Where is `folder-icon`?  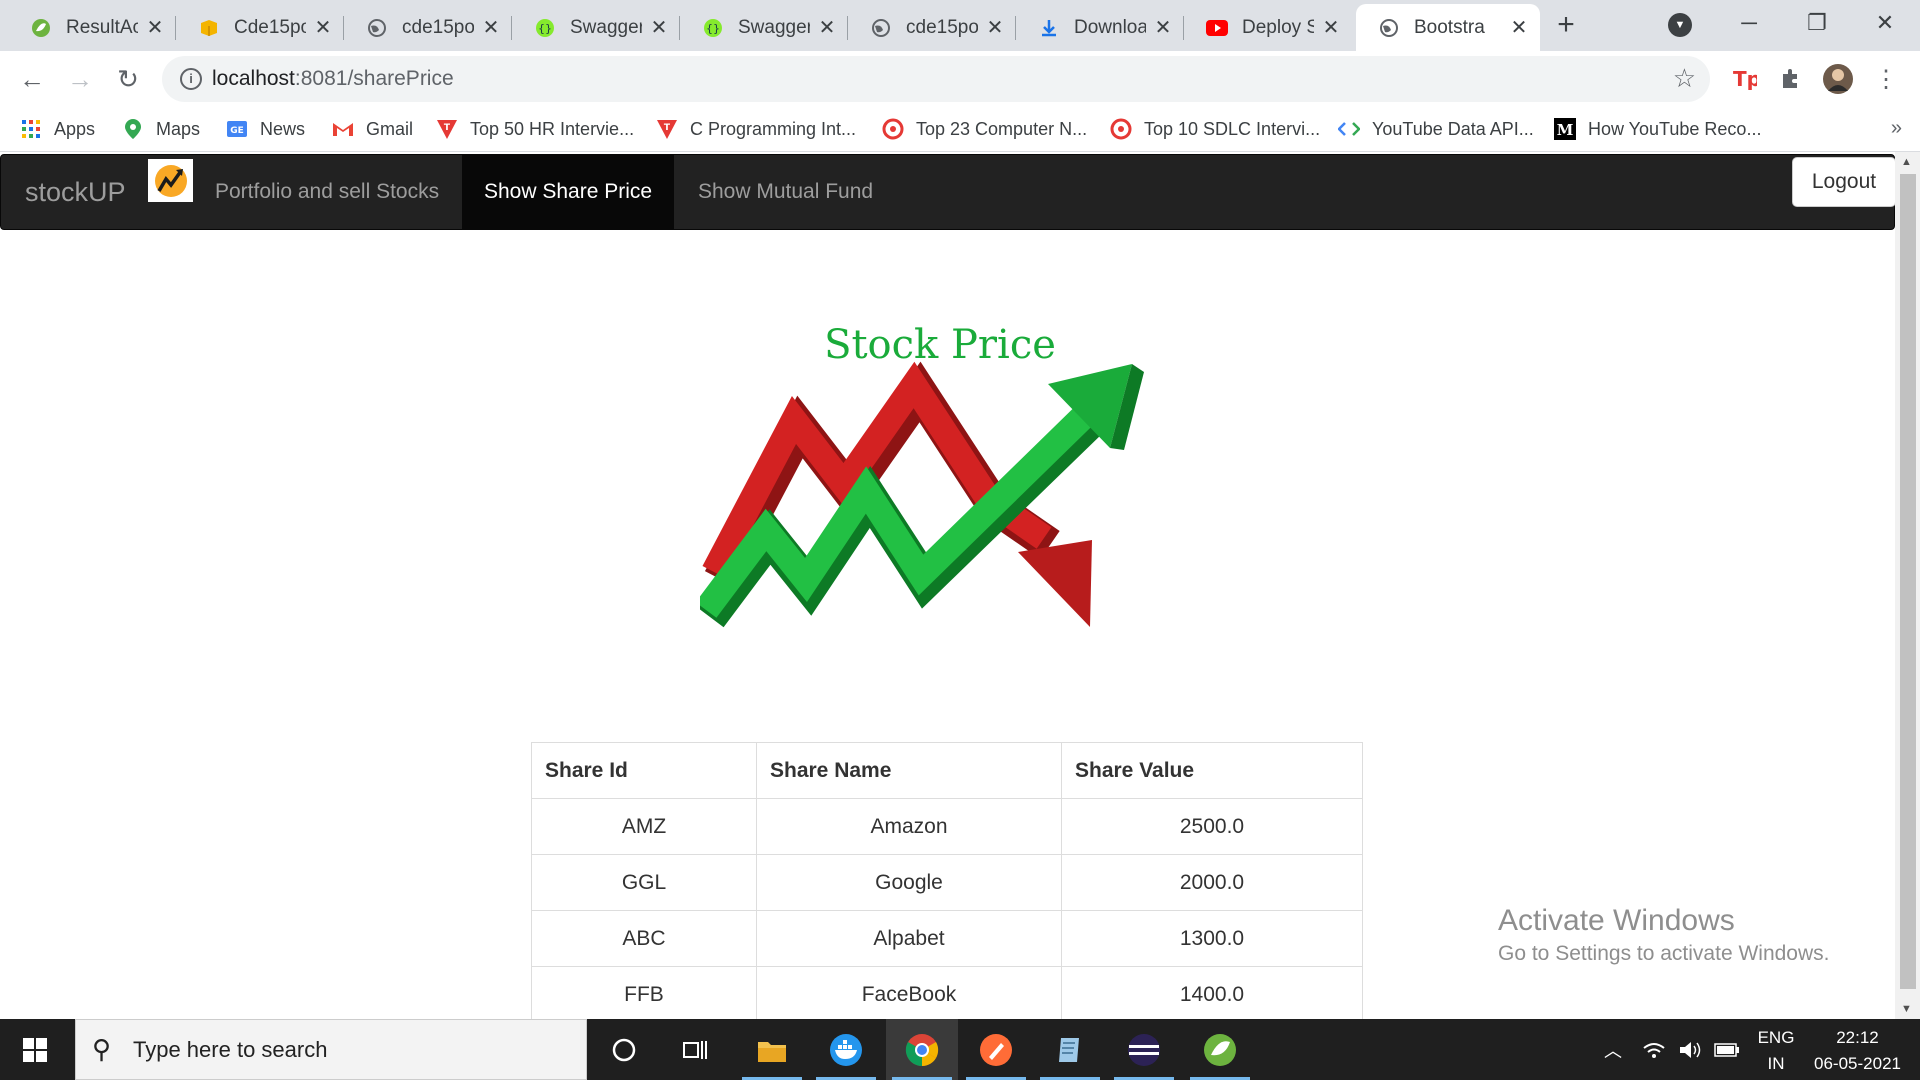 folder-icon is located at coordinates (772, 1051).